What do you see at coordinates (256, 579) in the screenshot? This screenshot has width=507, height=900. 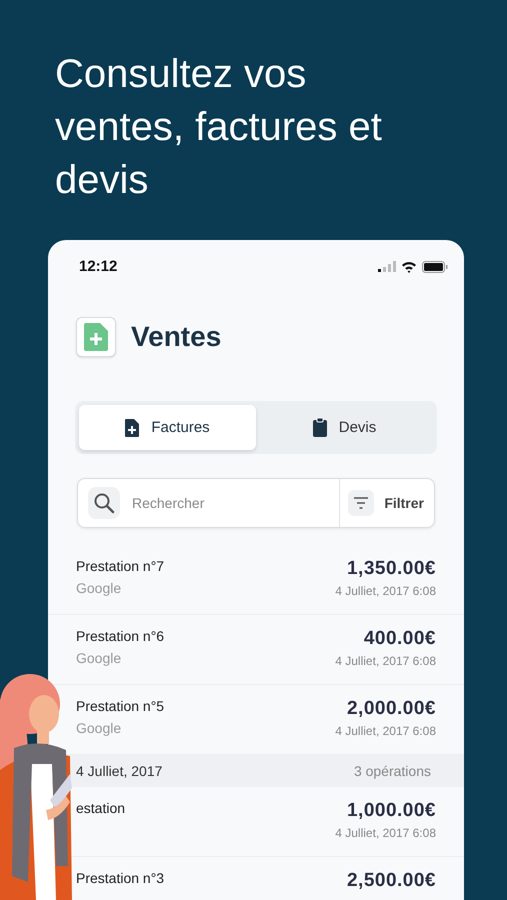 I see `invoice-row: Prestation n°7 Google 1,350.00€ 4 Julliet, 2017 6:08` at bounding box center [256, 579].